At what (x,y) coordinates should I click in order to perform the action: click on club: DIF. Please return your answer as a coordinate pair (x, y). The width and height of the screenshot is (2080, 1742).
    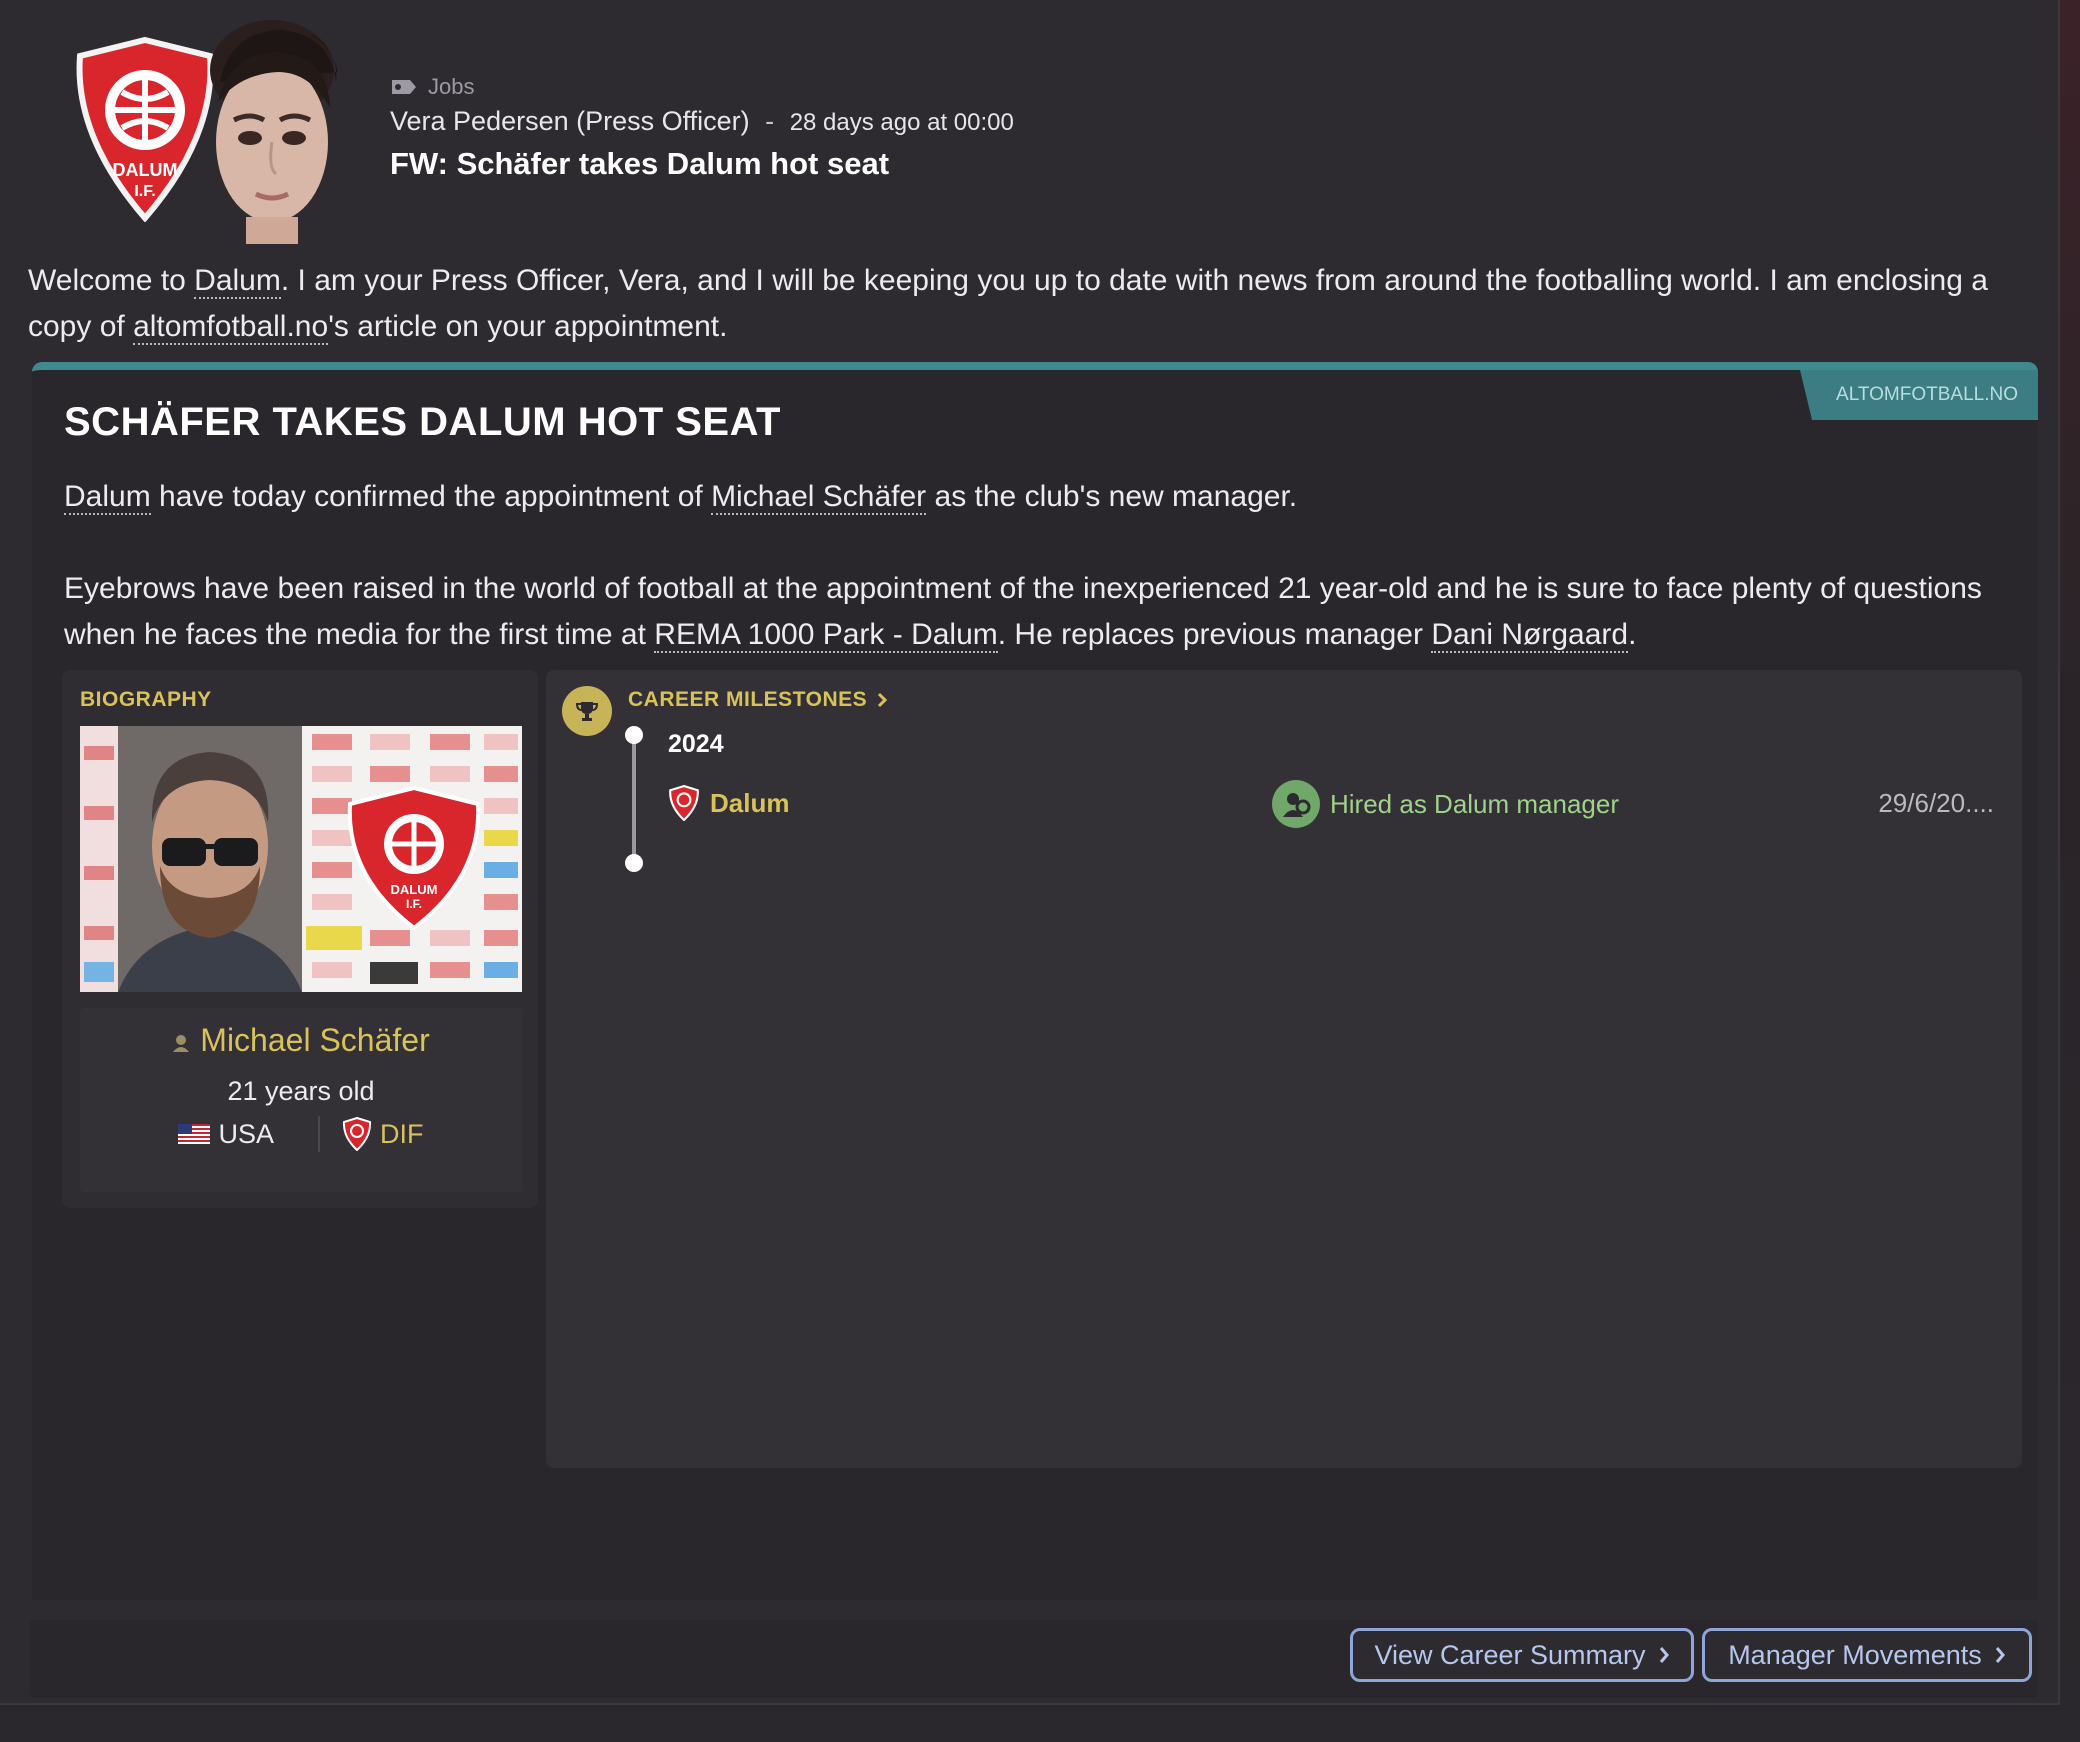
    Looking at the image, I should click on (372, 1134).